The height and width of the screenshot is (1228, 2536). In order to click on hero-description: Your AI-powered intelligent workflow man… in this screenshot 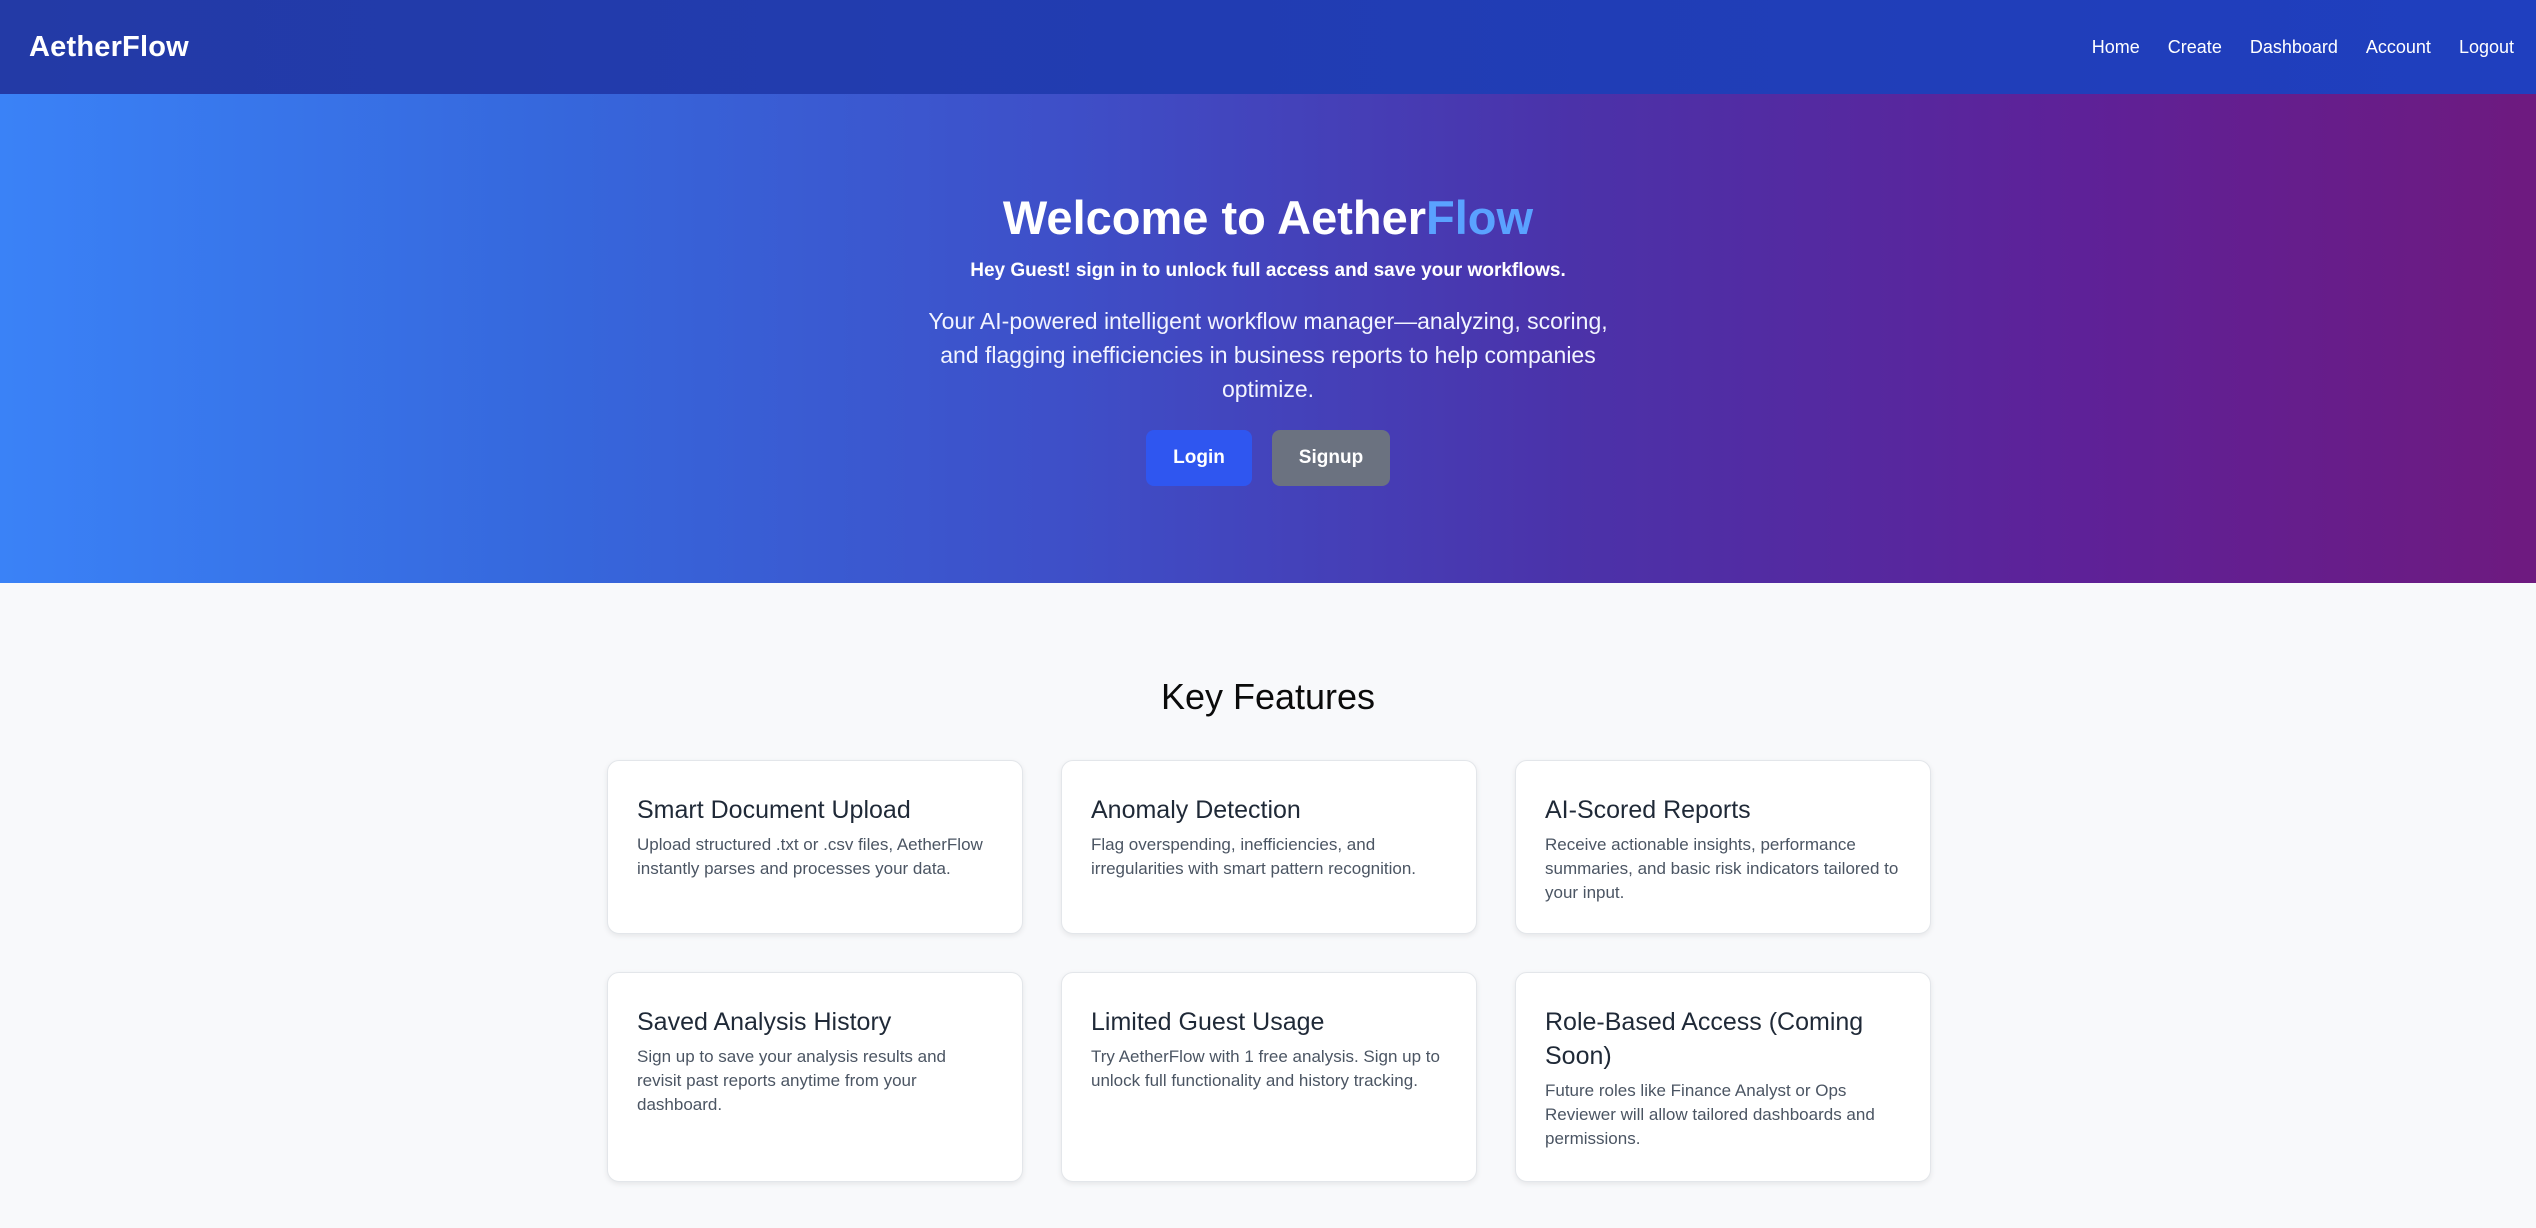, I will do `click(1268, 355)`.